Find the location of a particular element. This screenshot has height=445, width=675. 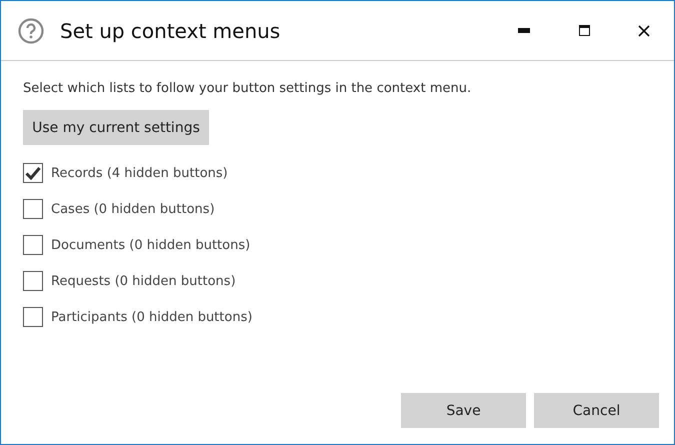

use-current-settings-button: Use my current settings is located at coordinates (116, 127).